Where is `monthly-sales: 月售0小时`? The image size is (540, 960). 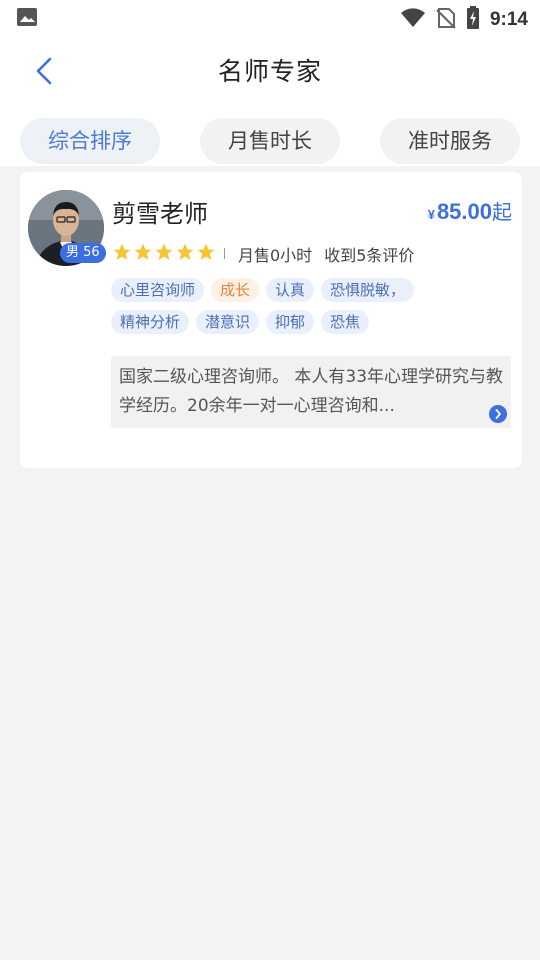 monthly-sales: 月售0小时 is located at coordinates (275, 255).